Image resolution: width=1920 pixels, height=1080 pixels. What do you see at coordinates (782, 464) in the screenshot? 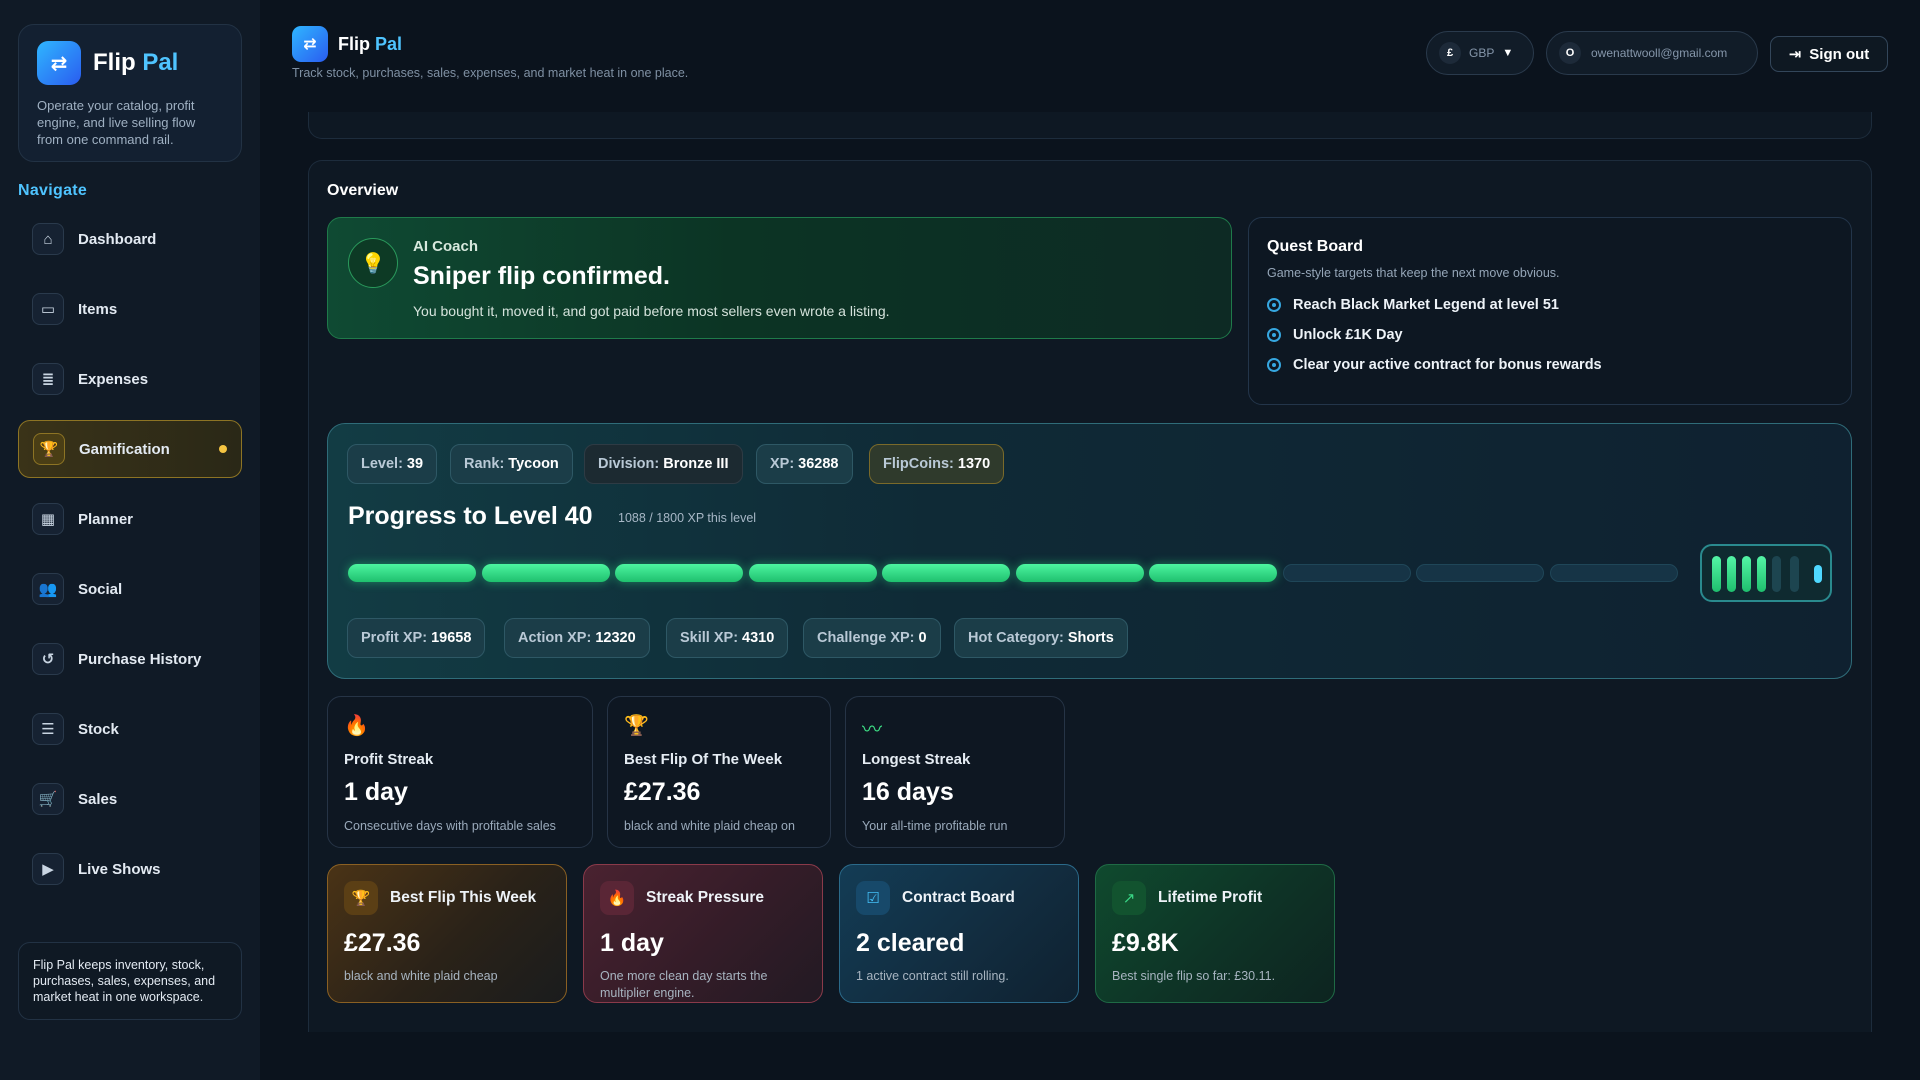
I see `chip-key: XP:` at bounding box center [782, 464].